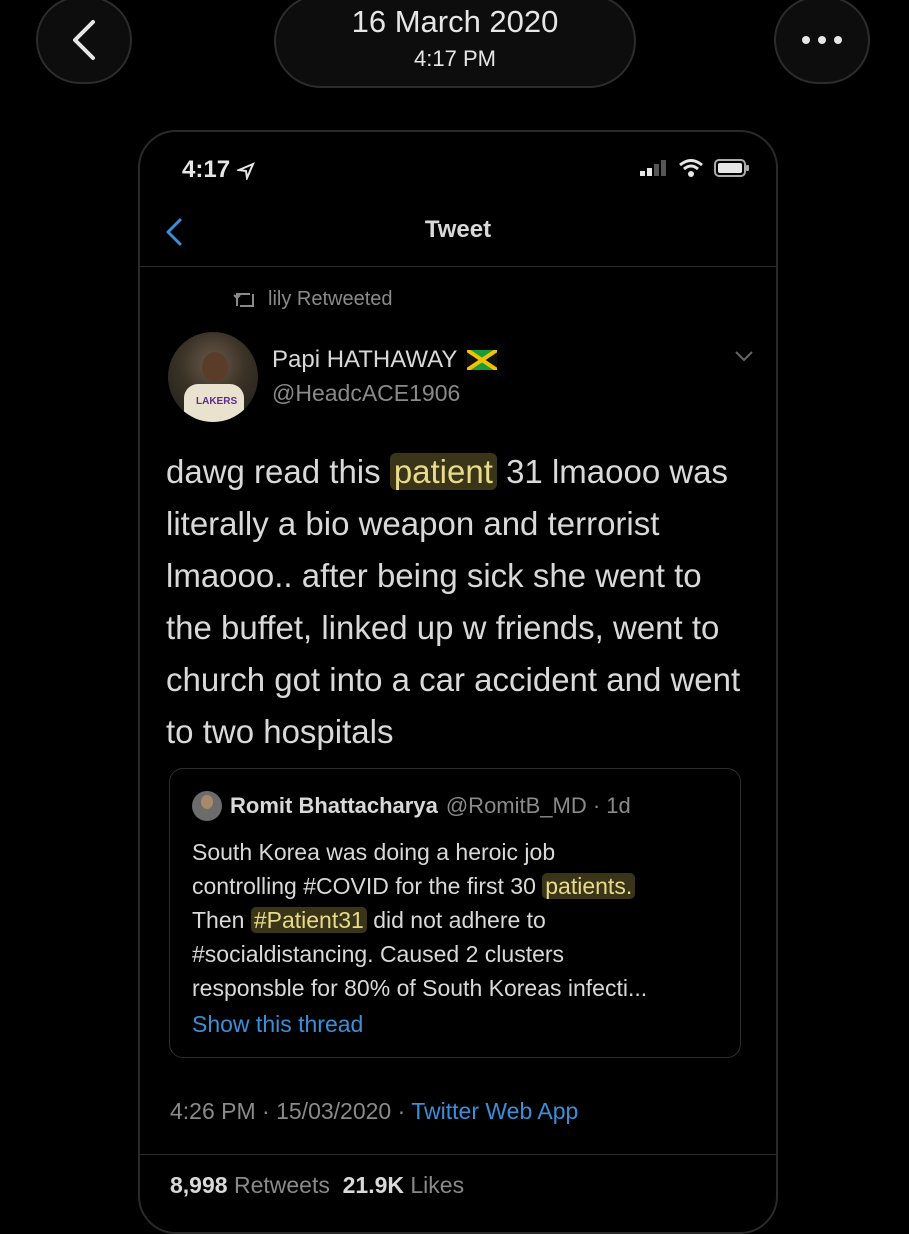  Describe the element at coordinates (373, 1185) in the screenshot. I see `likes-count: 21.9K` at that location.